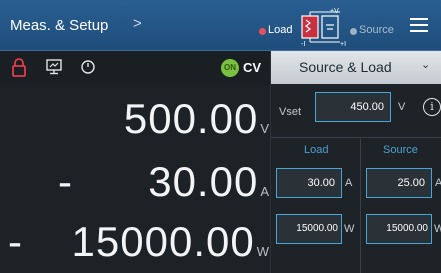 This screenshot has height=273, width=441. Describe the element at coordinates (309, 229) in the screenshot. I see `load-power-field: 15000.00` at that location.